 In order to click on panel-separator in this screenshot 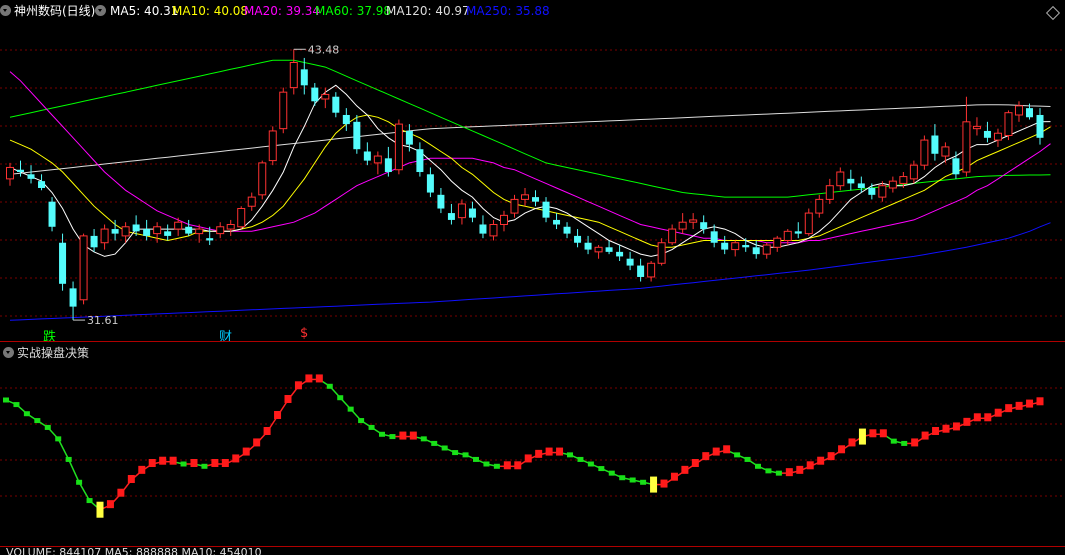, I will do `click(532, 341)`.